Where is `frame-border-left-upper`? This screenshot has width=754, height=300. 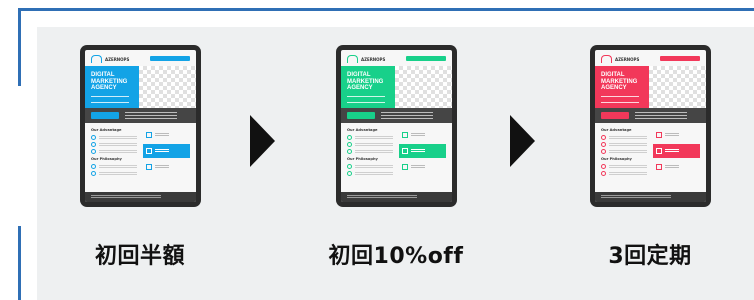 frame-border-left-upper is located at coordinates (19, 47).